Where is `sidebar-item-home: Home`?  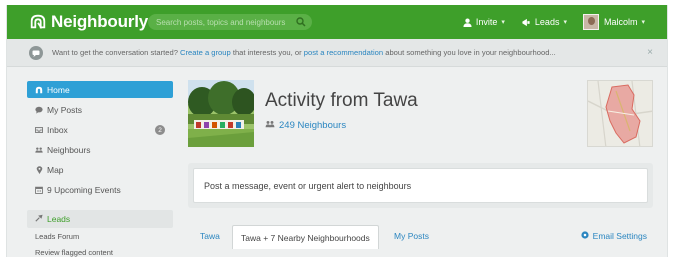
sidebar-item-home: Home is located at coordinates (100, 89).